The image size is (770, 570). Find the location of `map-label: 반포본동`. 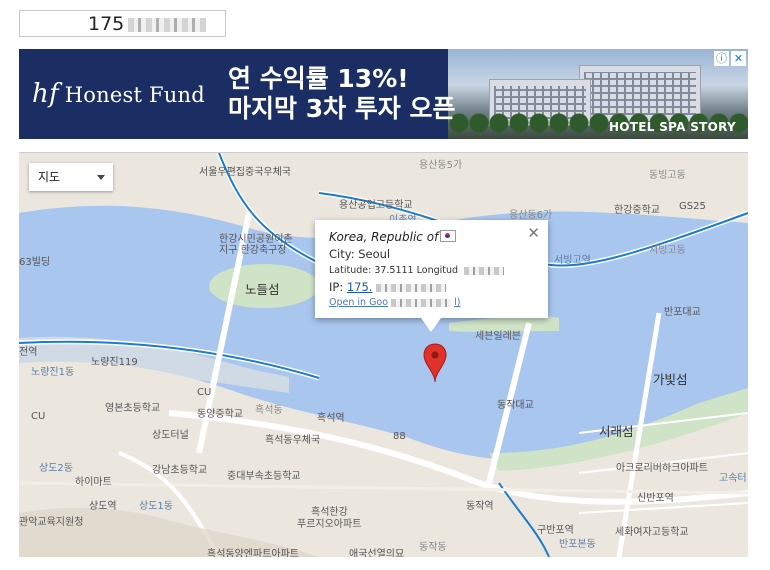

map-label: 반포본동 is located at coordinates (577, 544).